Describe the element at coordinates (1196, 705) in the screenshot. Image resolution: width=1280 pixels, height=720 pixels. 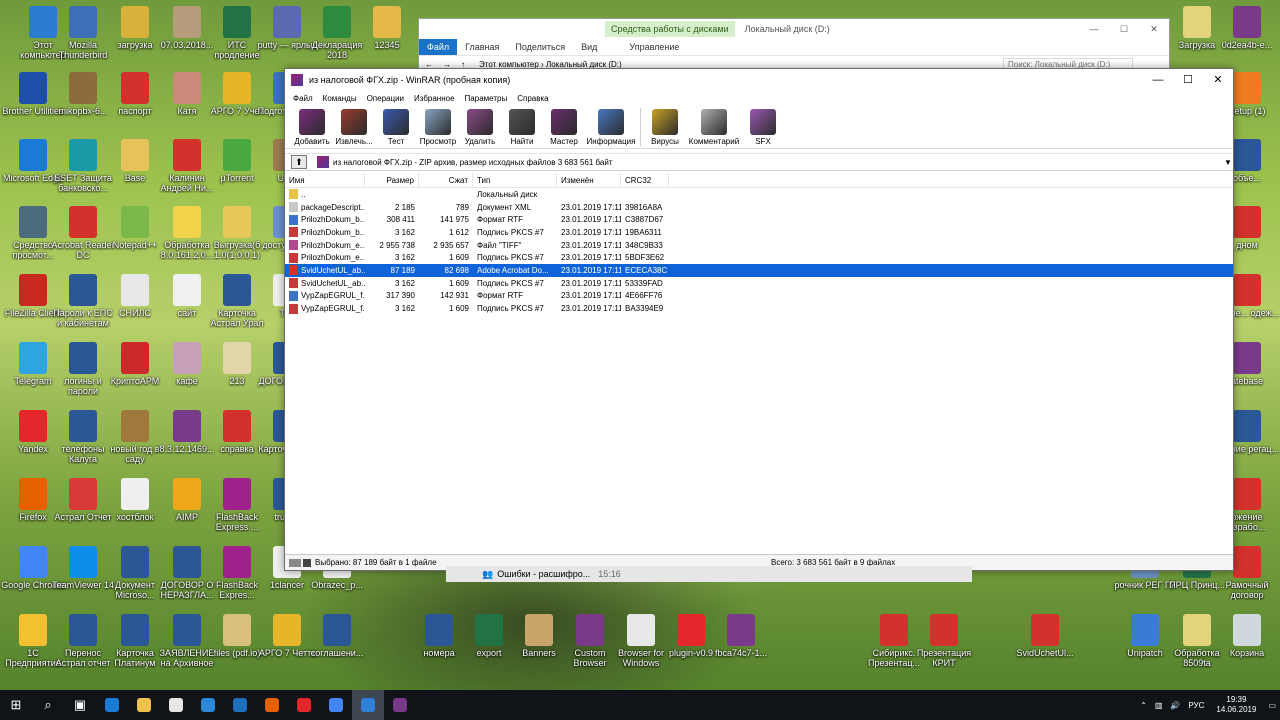
I see `language-indicator: РУС` at that location.